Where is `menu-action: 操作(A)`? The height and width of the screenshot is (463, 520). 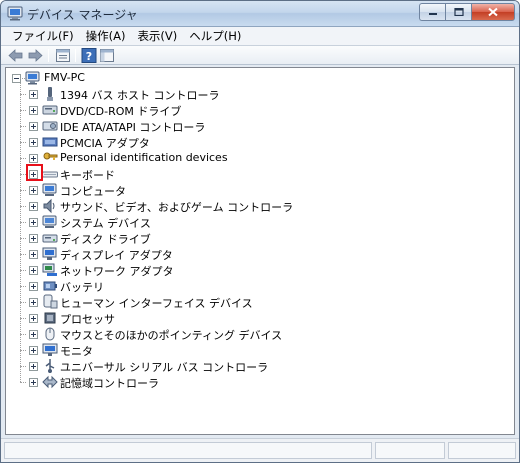
menu-action: 操作(A) is located at coordinates (107, 36).